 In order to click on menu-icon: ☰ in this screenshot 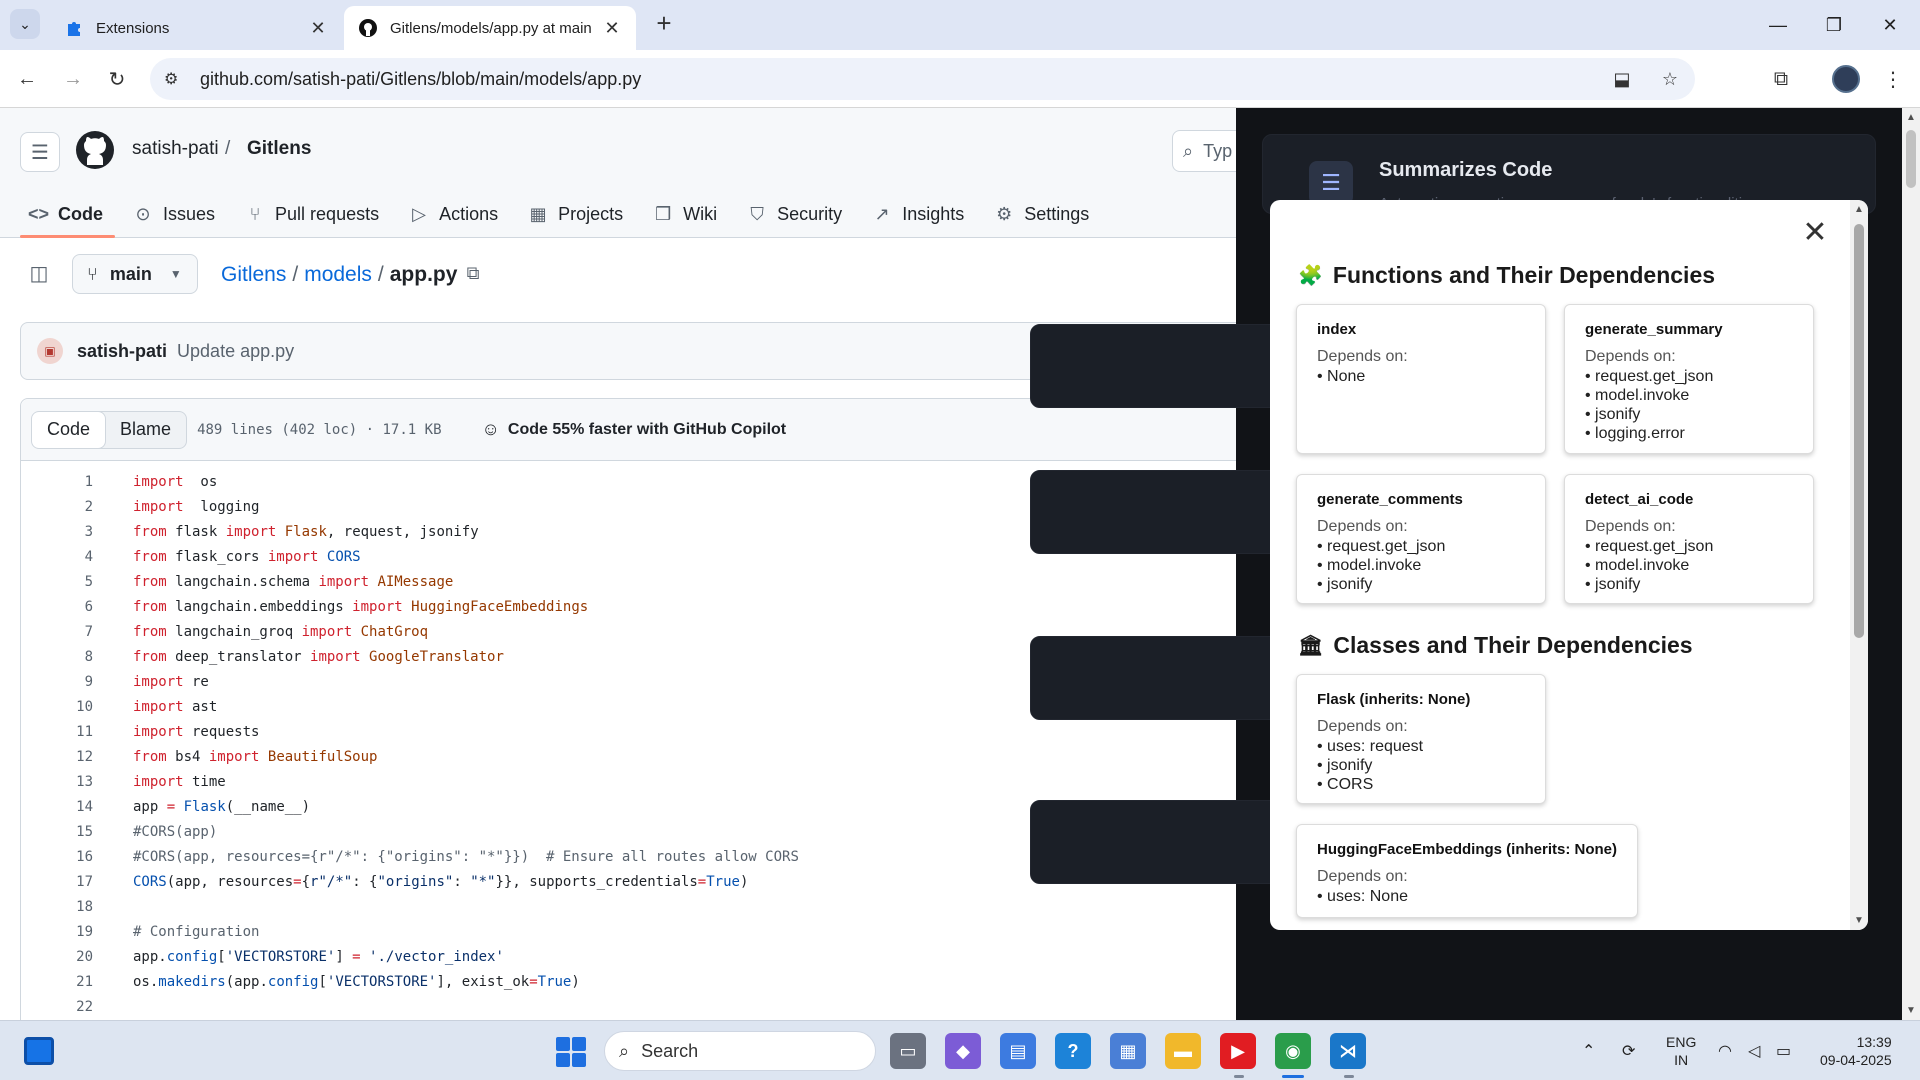, I will do `click(40, 152)`.